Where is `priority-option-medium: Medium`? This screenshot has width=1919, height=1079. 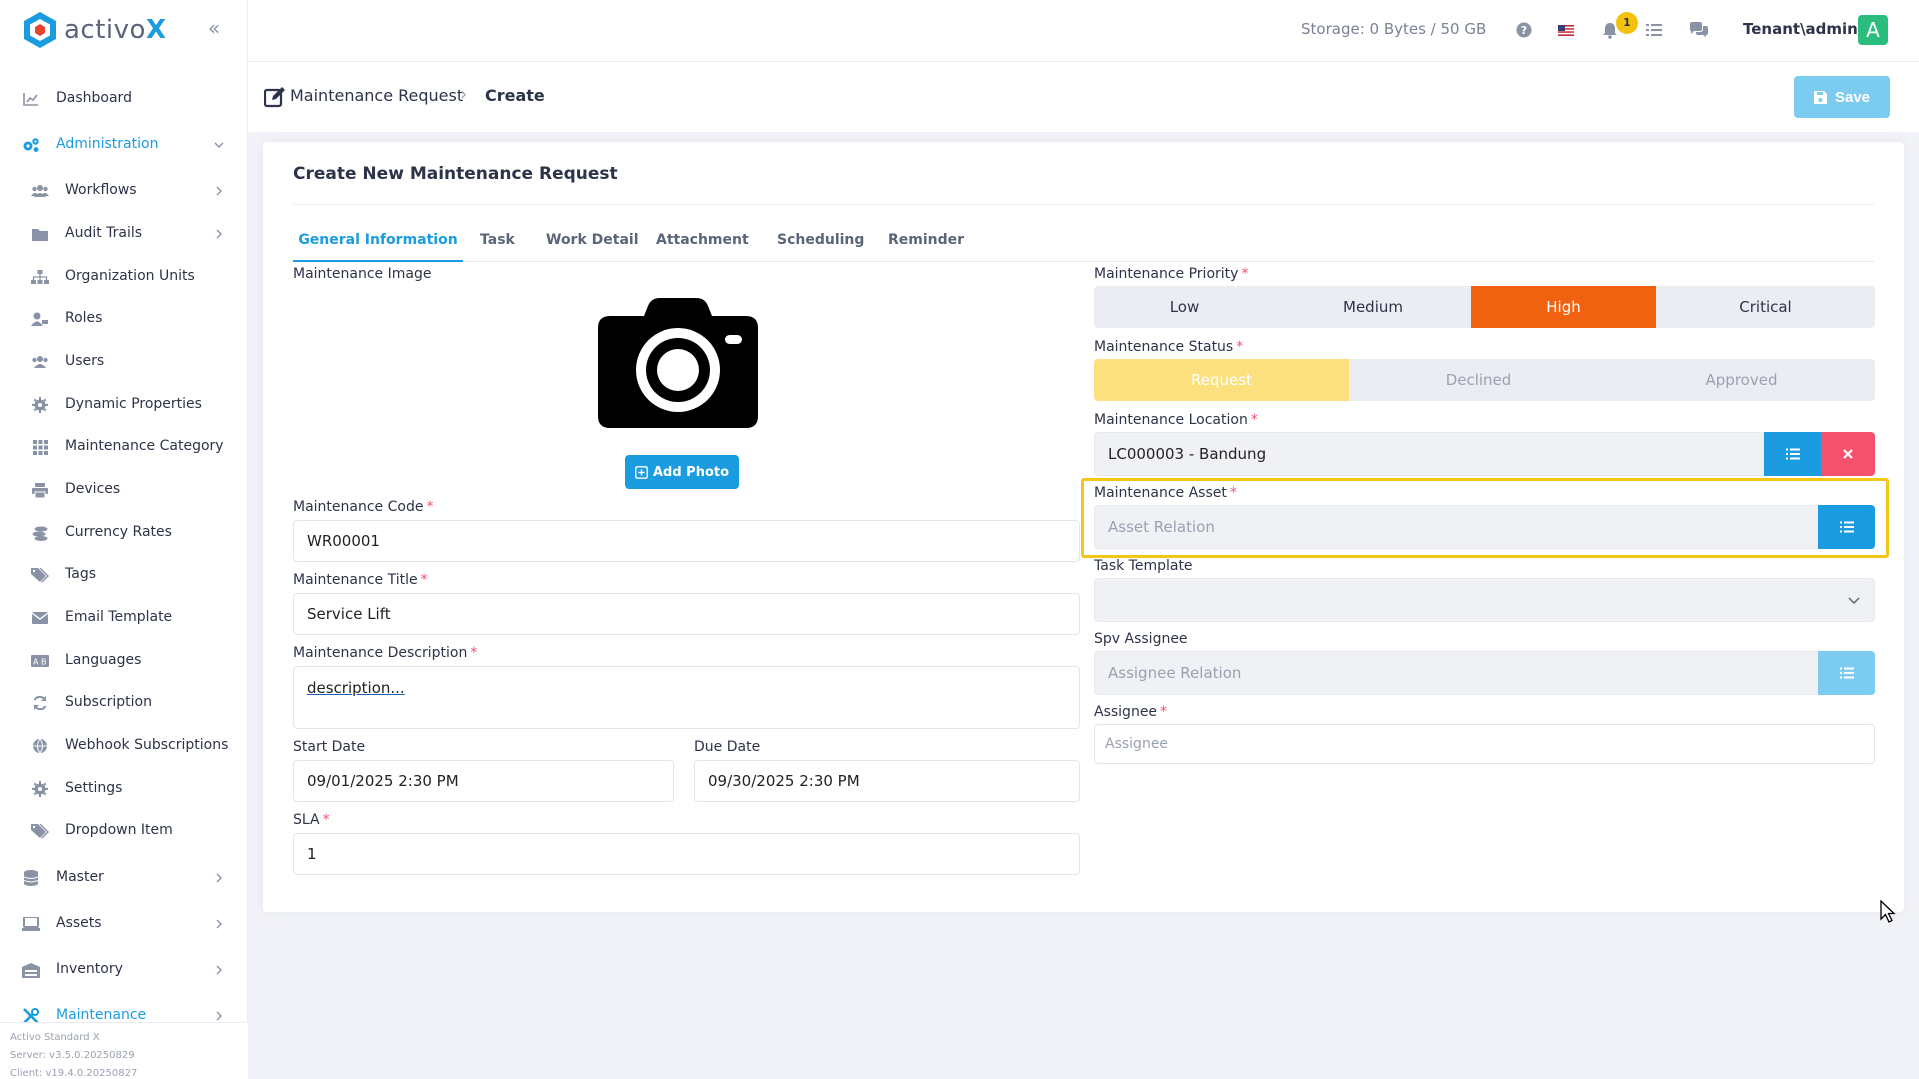 priority-option-medium: Medium is located at coordinates (1373, 307).